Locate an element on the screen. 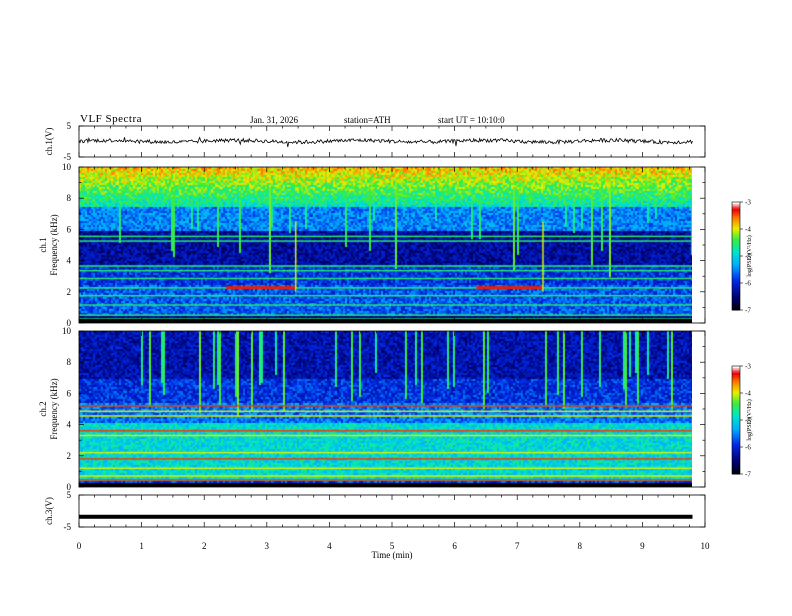  x-tick-label: 1 is located at coordinates (141, 546).